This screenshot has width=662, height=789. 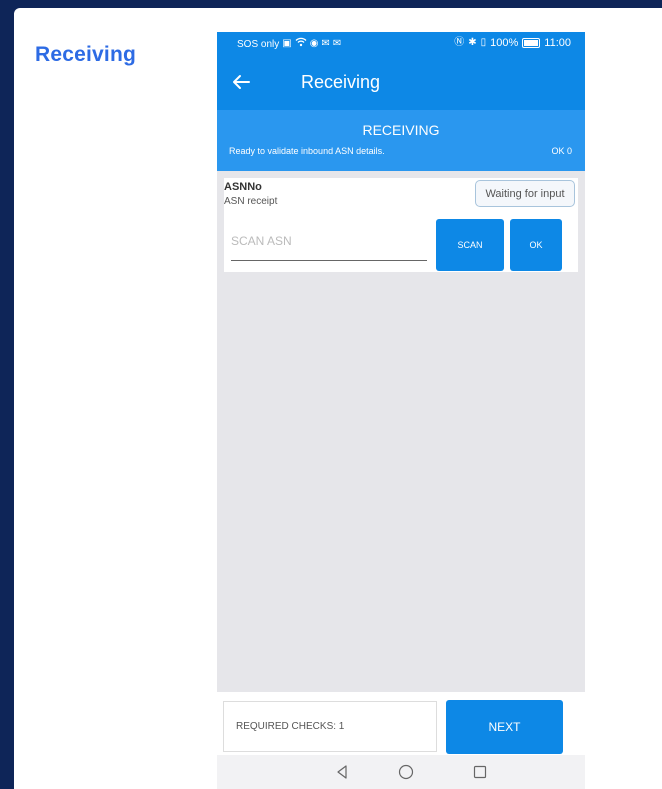 I want to click on back-arrow-icon, so click(x=241, y=82).